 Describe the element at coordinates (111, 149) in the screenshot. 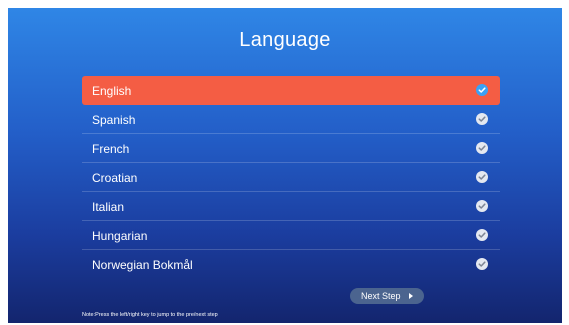

I see `language-label: French` at that location.